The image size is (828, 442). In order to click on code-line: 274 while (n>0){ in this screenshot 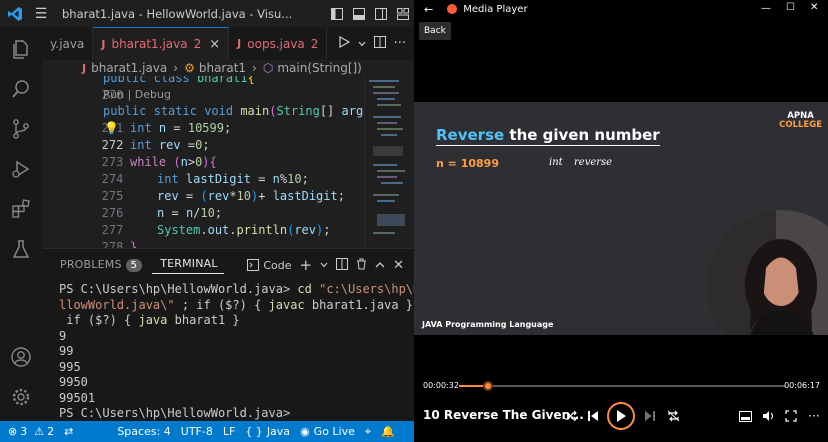, I will do `click(203, 170)`.